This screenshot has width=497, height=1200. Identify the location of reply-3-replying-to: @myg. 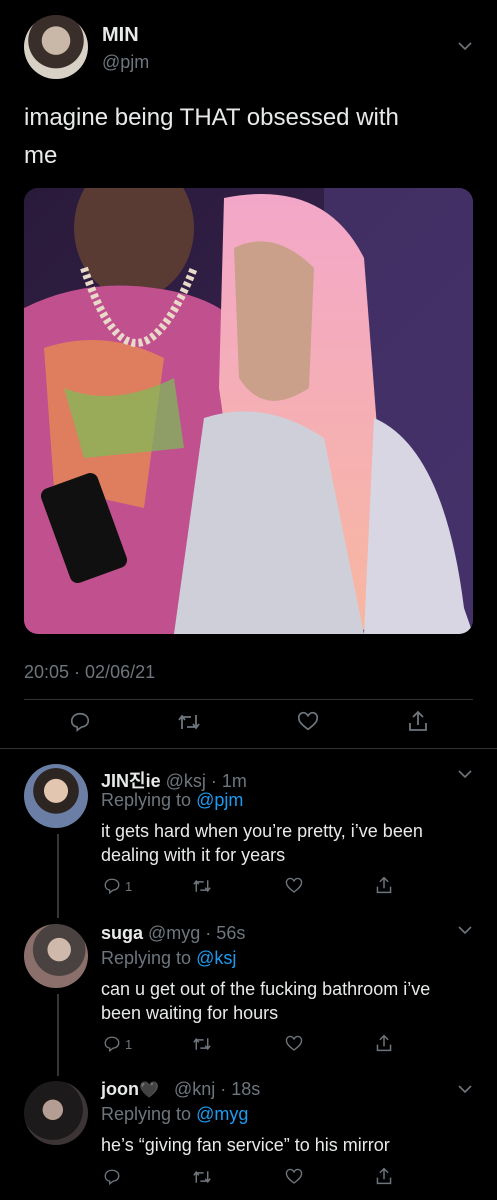
(222, 1114).